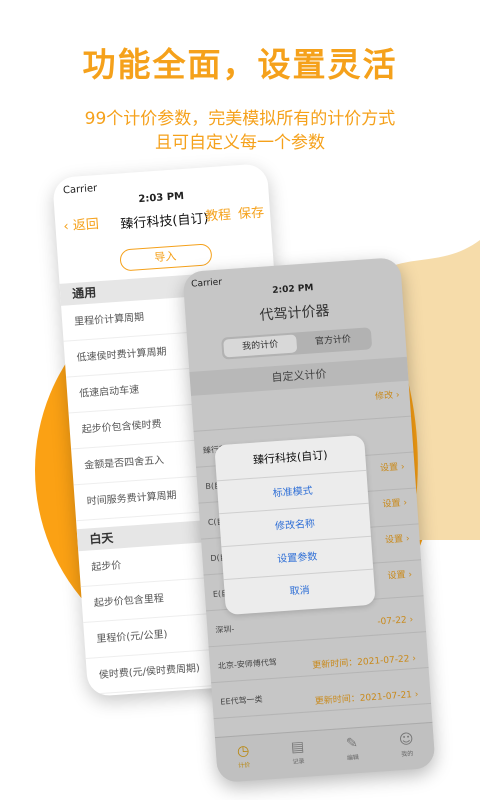 The image size is (480, 800). What do you see at coordinates (364, 662) in the screenshot?
I see `update-date: 更新时间：2021-07-22 ›` at bounding box center [364, 662].